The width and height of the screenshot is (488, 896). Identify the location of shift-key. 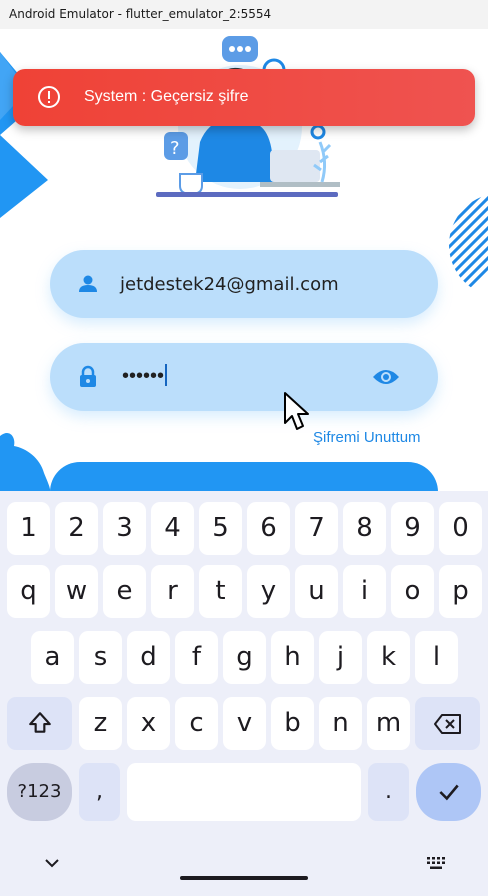
(39, 723).